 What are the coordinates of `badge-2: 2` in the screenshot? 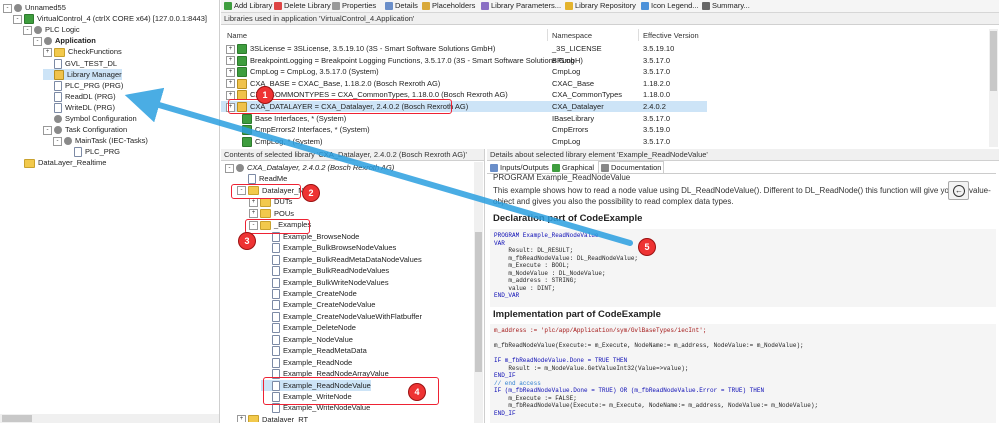 It's located at (311, 193).